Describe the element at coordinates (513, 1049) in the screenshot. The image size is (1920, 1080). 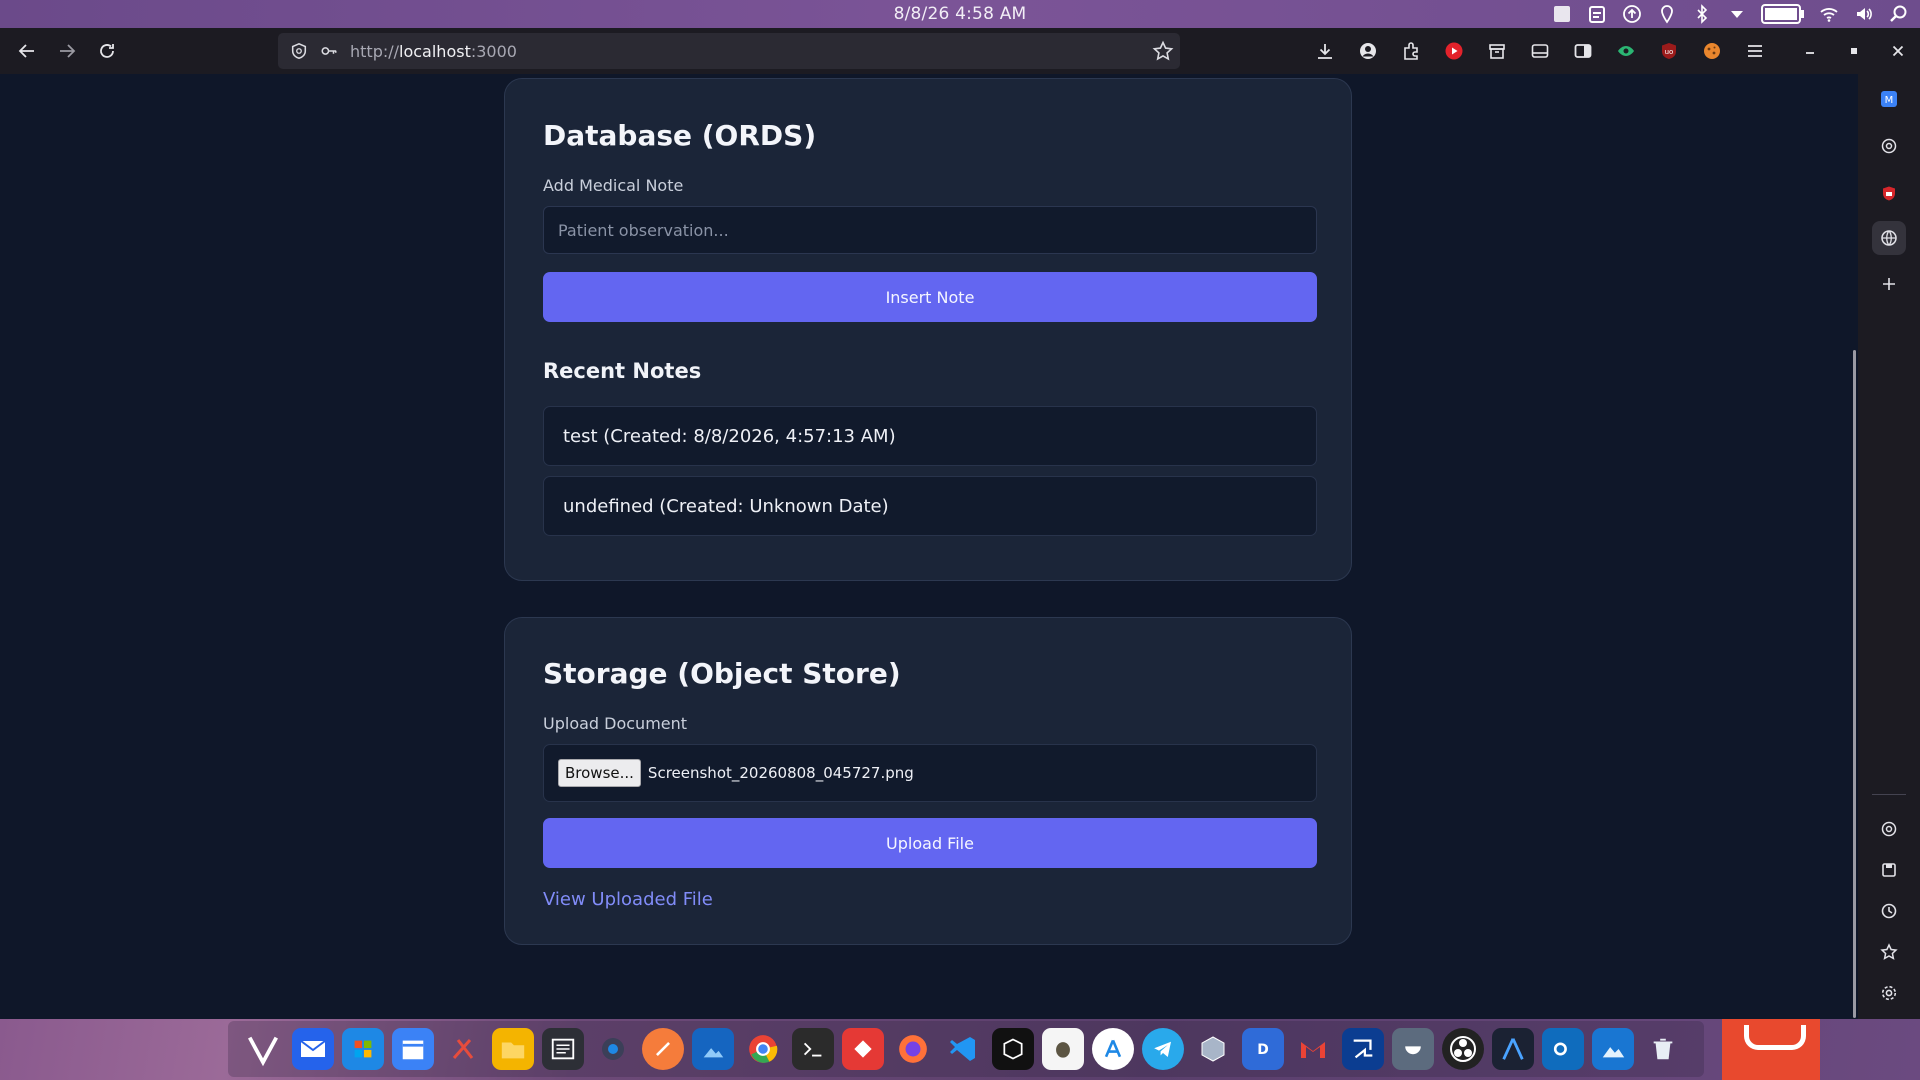
I see `files-app-icon` at that location.